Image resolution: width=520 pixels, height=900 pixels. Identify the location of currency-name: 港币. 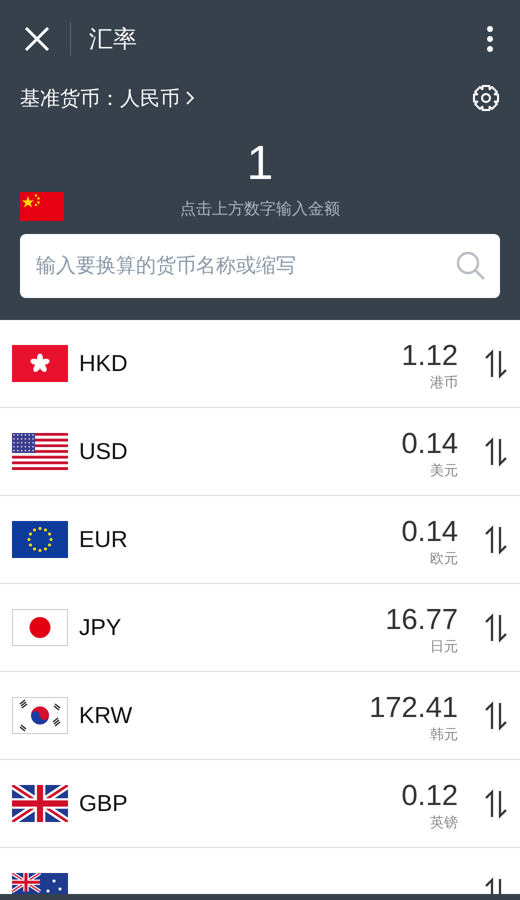
(444, 382).